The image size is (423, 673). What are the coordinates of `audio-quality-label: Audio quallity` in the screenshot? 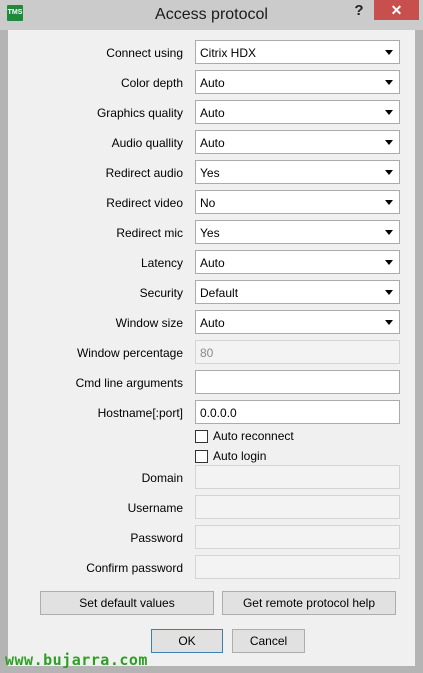 It's located at (147, 143).